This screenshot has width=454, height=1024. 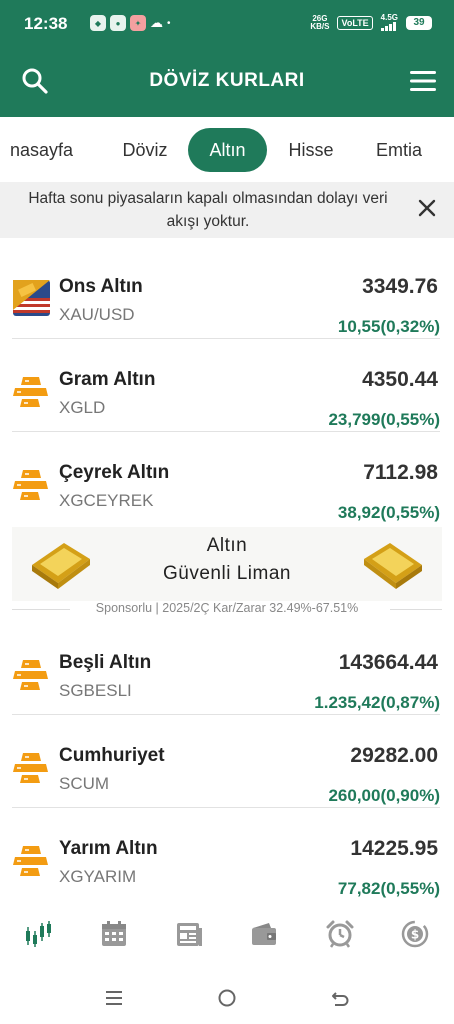 I want to click on app-notification-icon: ✦, so click(x=138, y=23).